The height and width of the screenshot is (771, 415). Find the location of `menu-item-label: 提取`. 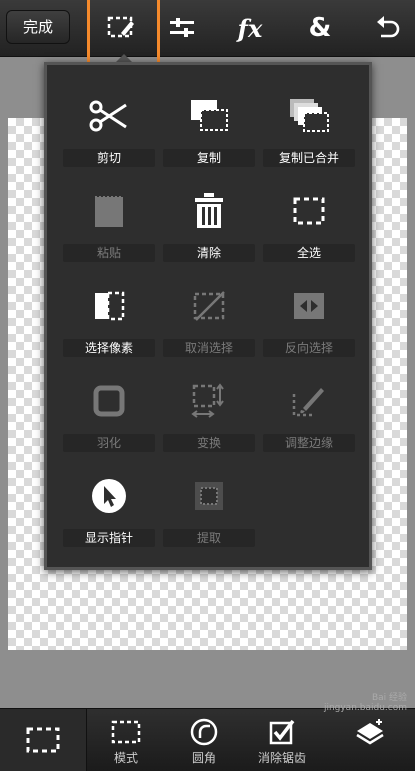

menu-item-label: 提取 is located at coordinates (209, 538).